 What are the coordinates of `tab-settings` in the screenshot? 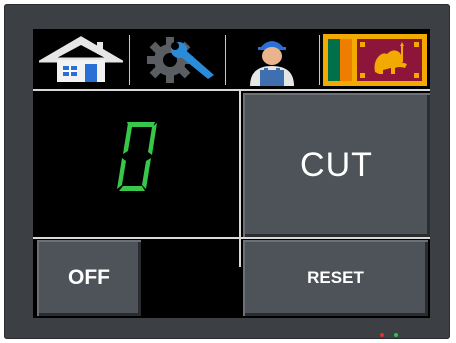 It's located at (177, 59).